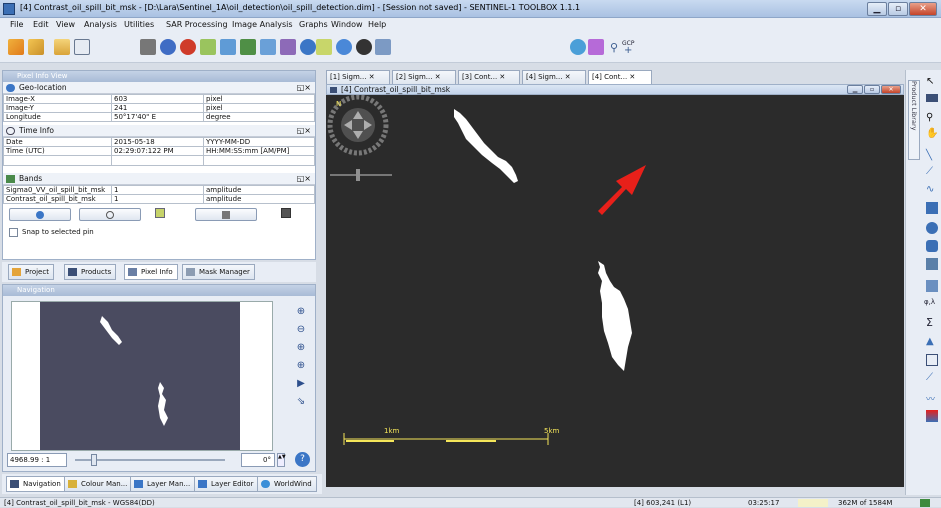 The width and height of the screenshot is (941, 508). Describe the element at coordinates (248, 47) in the screenshot. I see `batch-icon` at that location.